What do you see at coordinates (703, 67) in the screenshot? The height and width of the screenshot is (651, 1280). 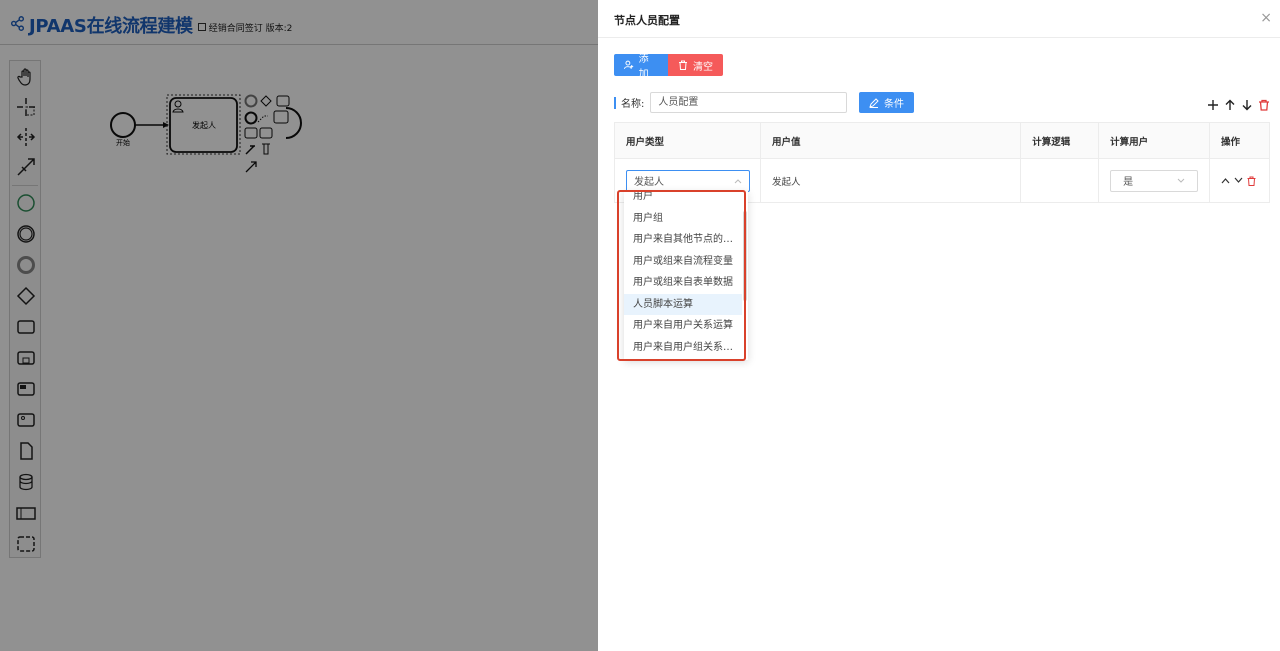 I see `clear-button-label: 清空` at bounding box center [703, 67].